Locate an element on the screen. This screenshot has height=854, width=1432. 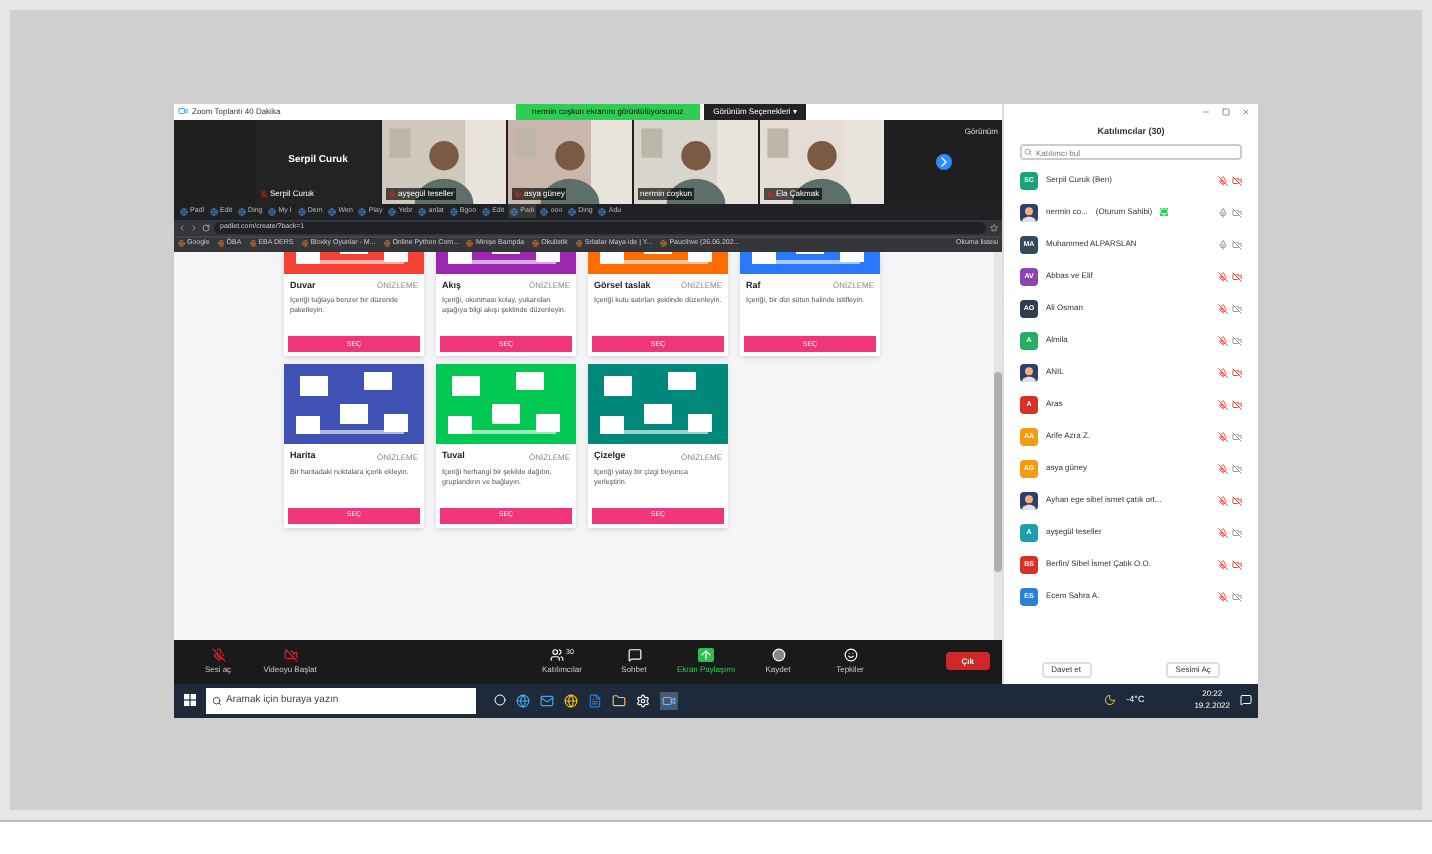
reload-icon is located at coordinates (206, 227).